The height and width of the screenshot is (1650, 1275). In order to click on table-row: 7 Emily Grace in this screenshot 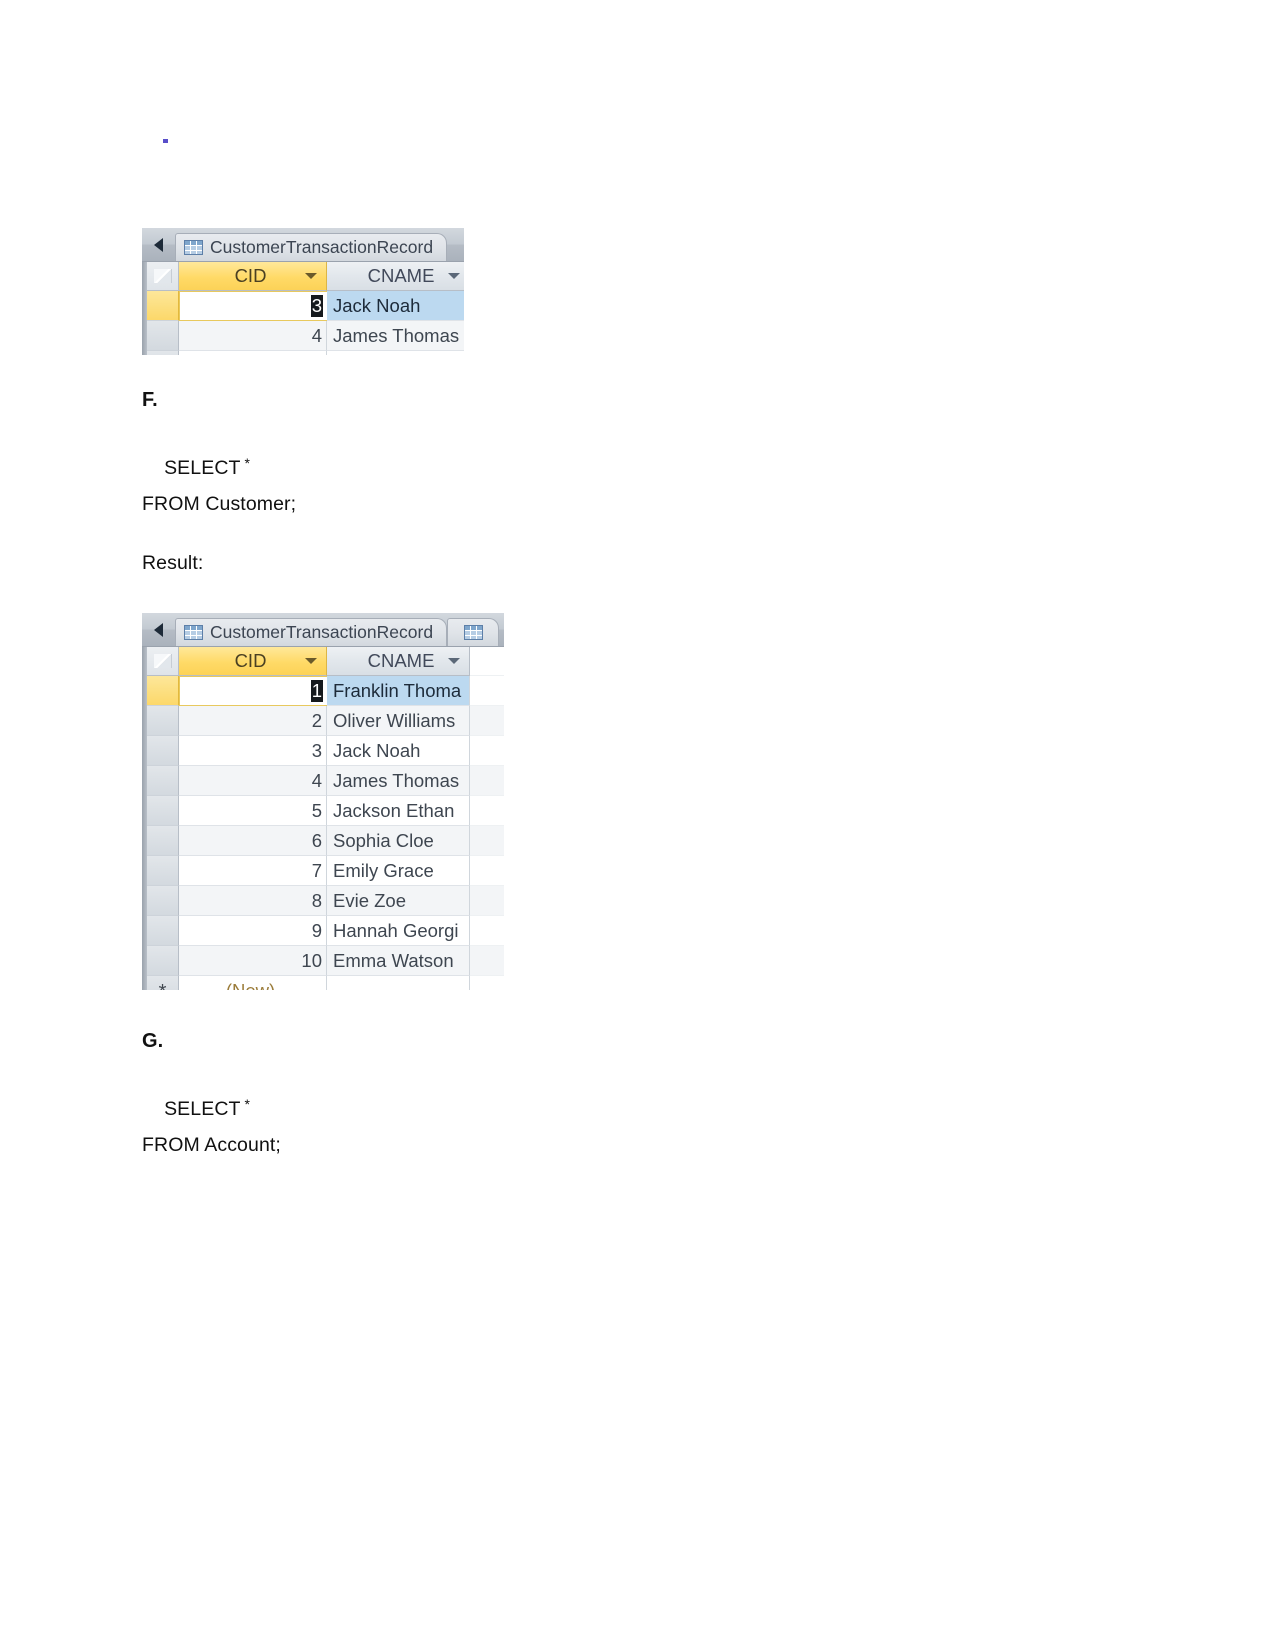, I will do `click(325, 871)`.